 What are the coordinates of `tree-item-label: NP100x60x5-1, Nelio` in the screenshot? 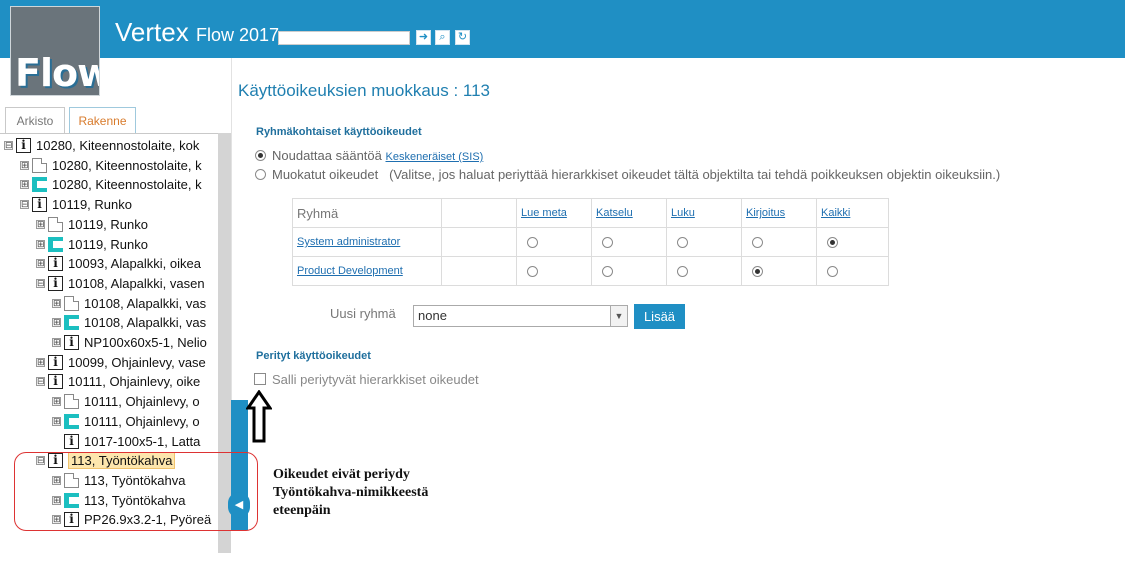 It's located at (145, 343).